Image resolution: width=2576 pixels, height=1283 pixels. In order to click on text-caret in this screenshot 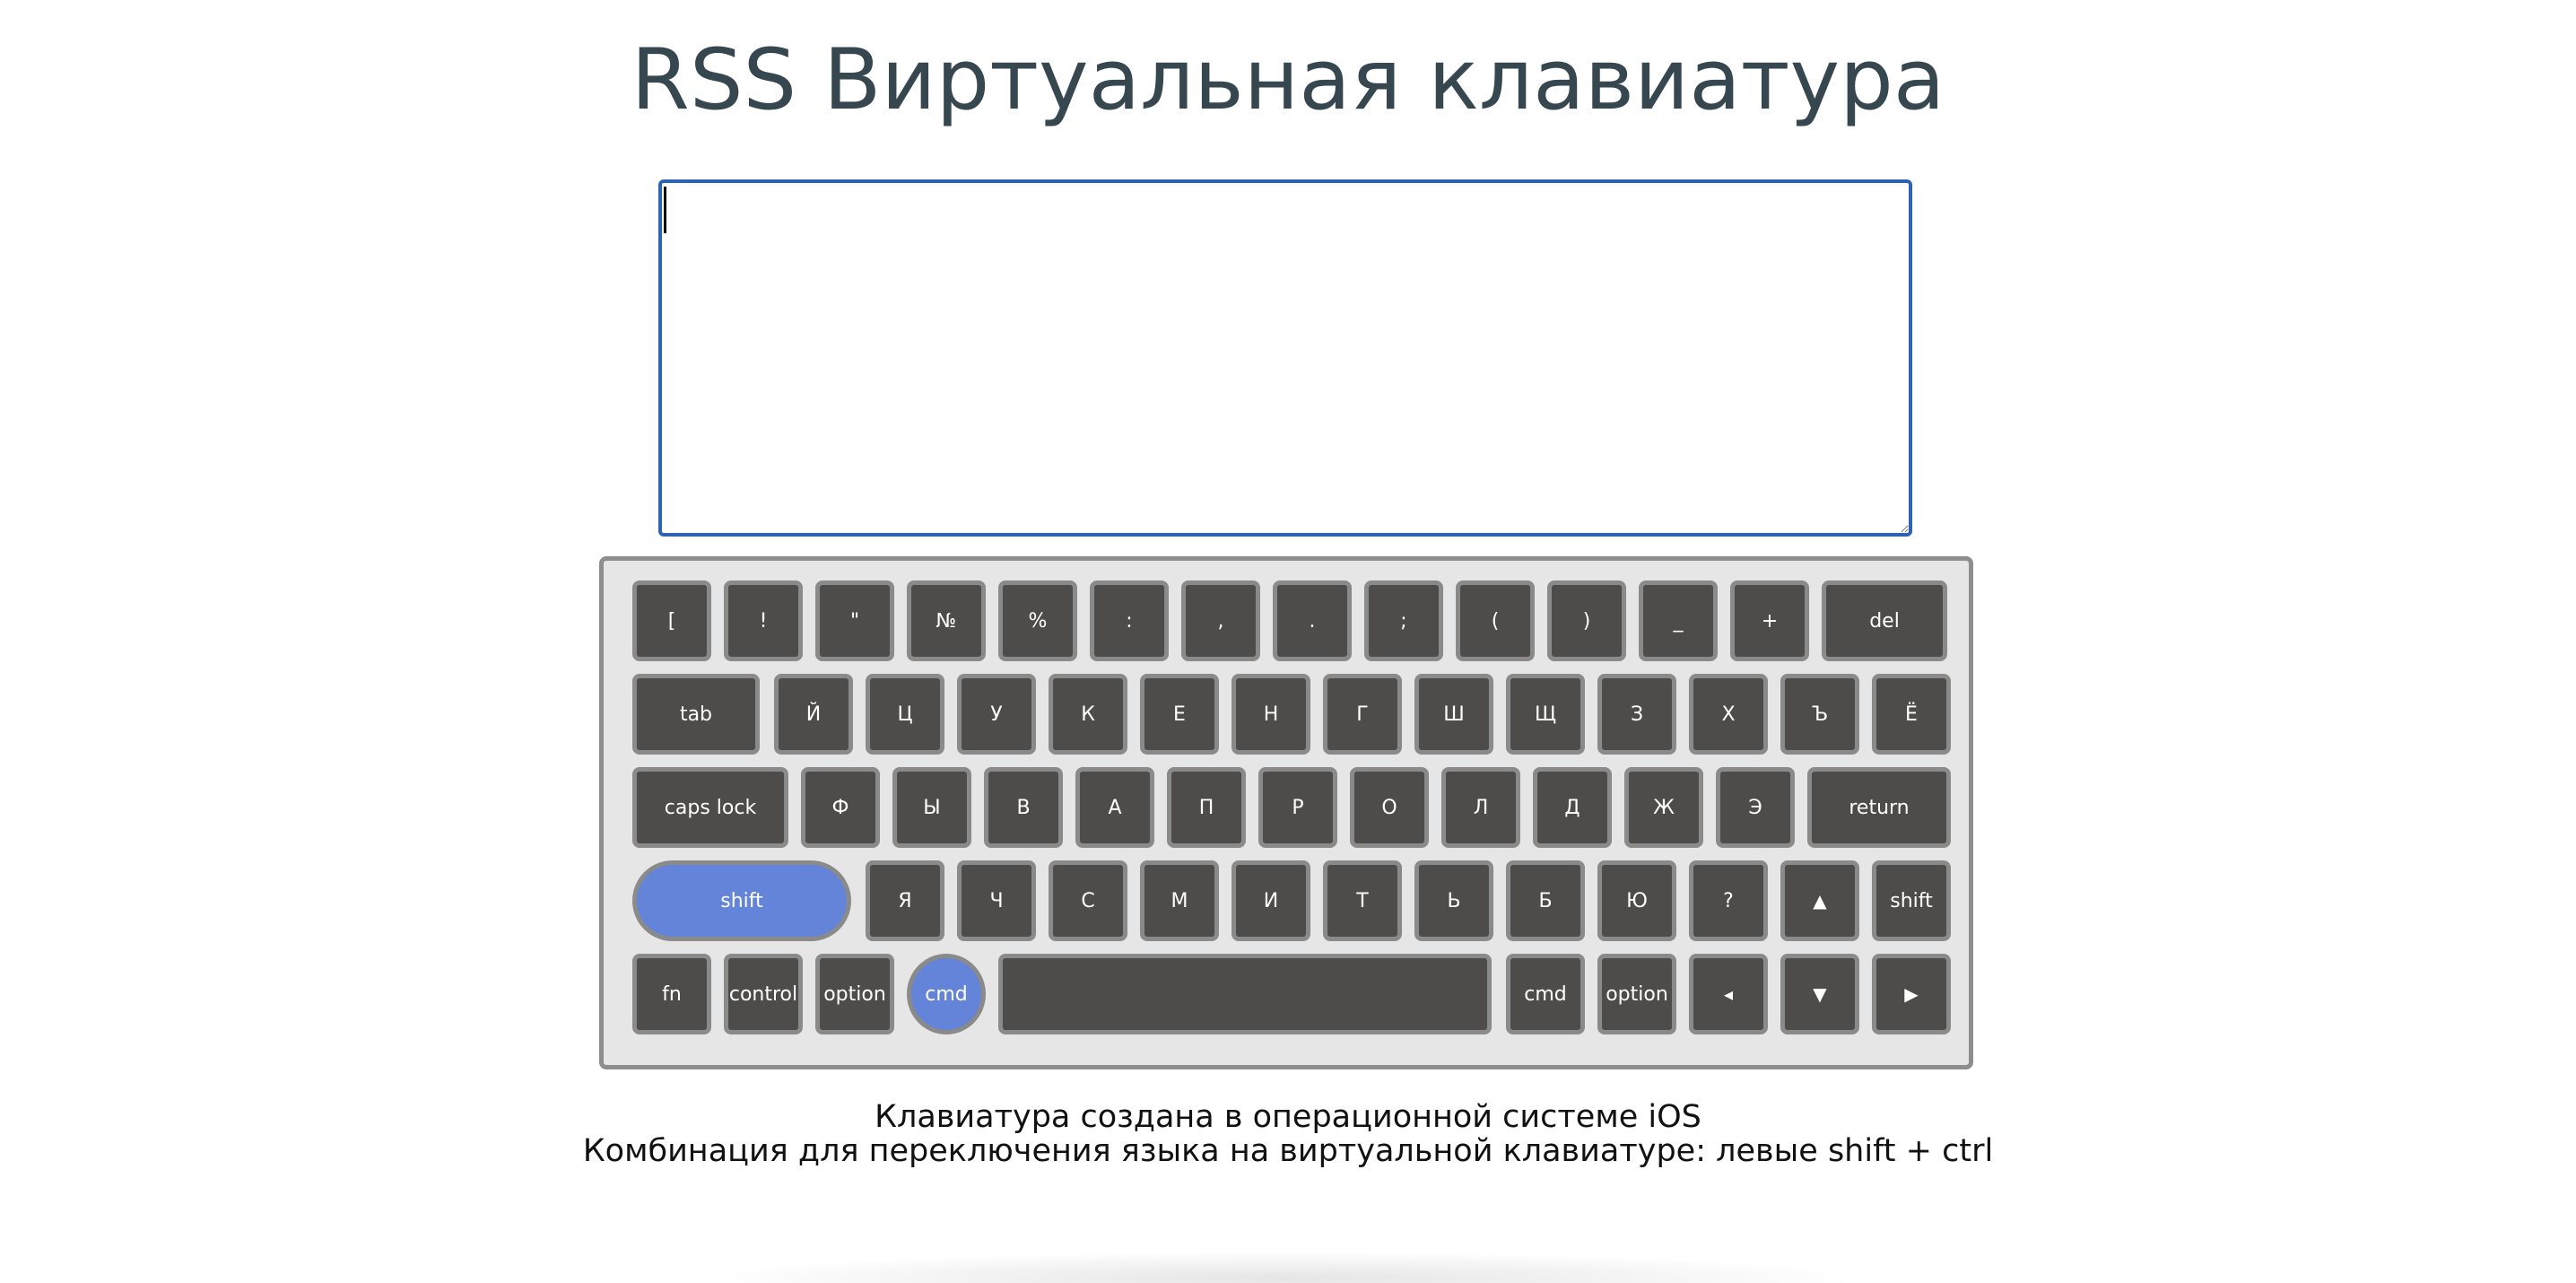, I will do `click(665, 210)`.